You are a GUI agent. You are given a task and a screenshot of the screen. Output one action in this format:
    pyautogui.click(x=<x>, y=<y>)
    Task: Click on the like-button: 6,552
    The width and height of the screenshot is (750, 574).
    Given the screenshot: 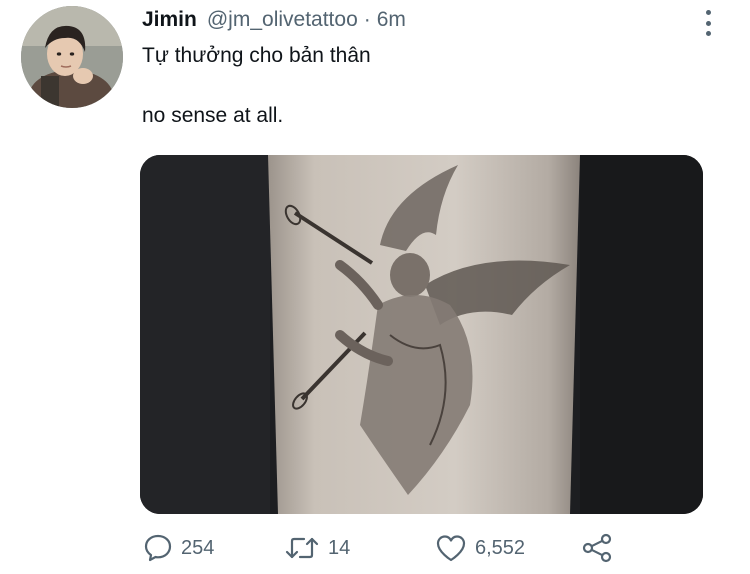 What is the action you would take?
    pyautogui.click(x=480, y=548)
    